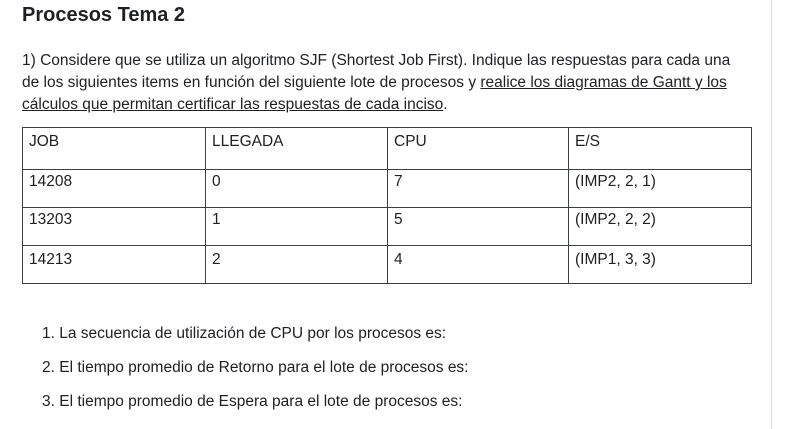  I want to click on header-job: JOB, so click(114, 148).